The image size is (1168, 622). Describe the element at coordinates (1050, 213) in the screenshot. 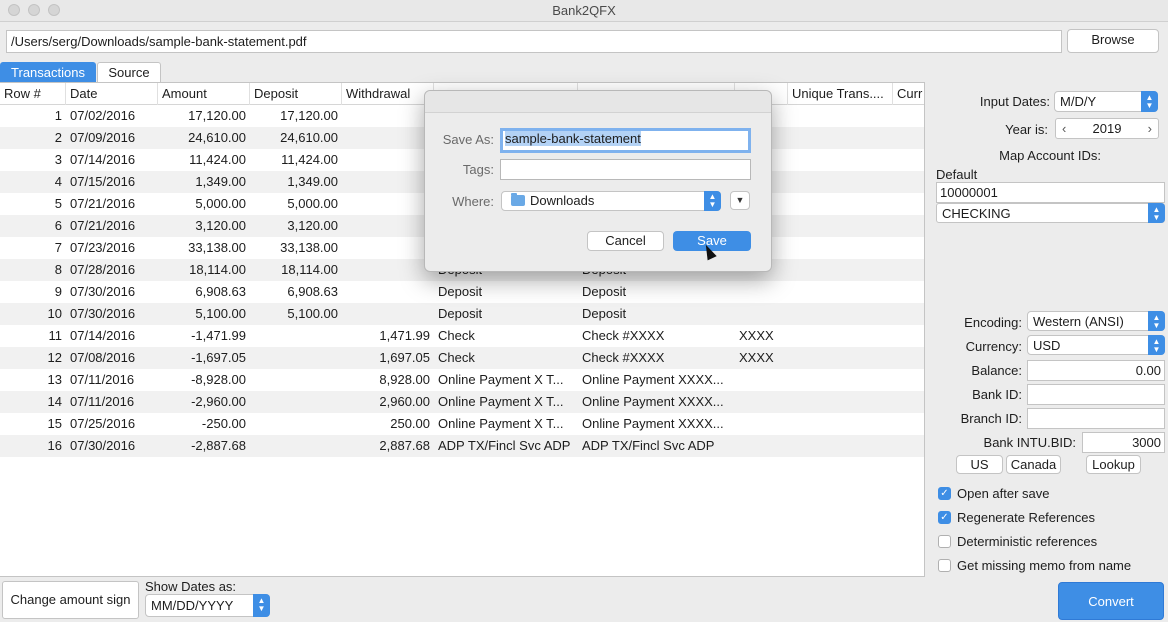

I see `account-type-select: CHECKING ▲ ▼` at that location.